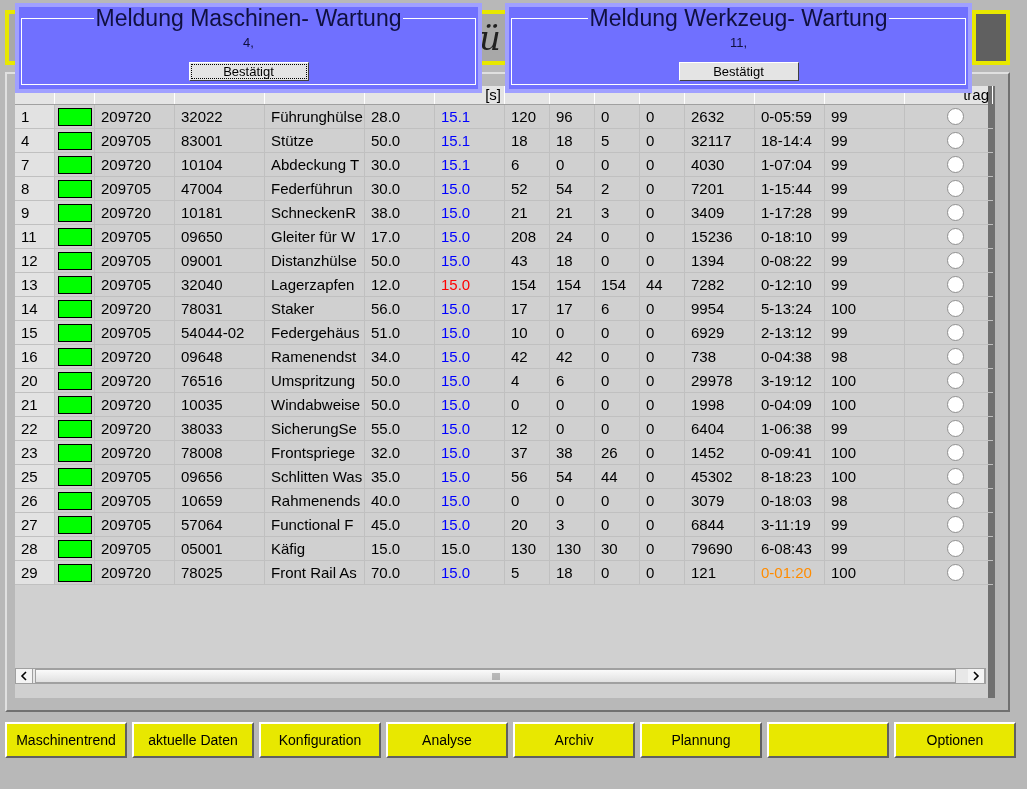 The image size is (1027, 789). Describe the element at coordinates (720, 141) in the screenshot. I see `table-cell: 32117` at that location.